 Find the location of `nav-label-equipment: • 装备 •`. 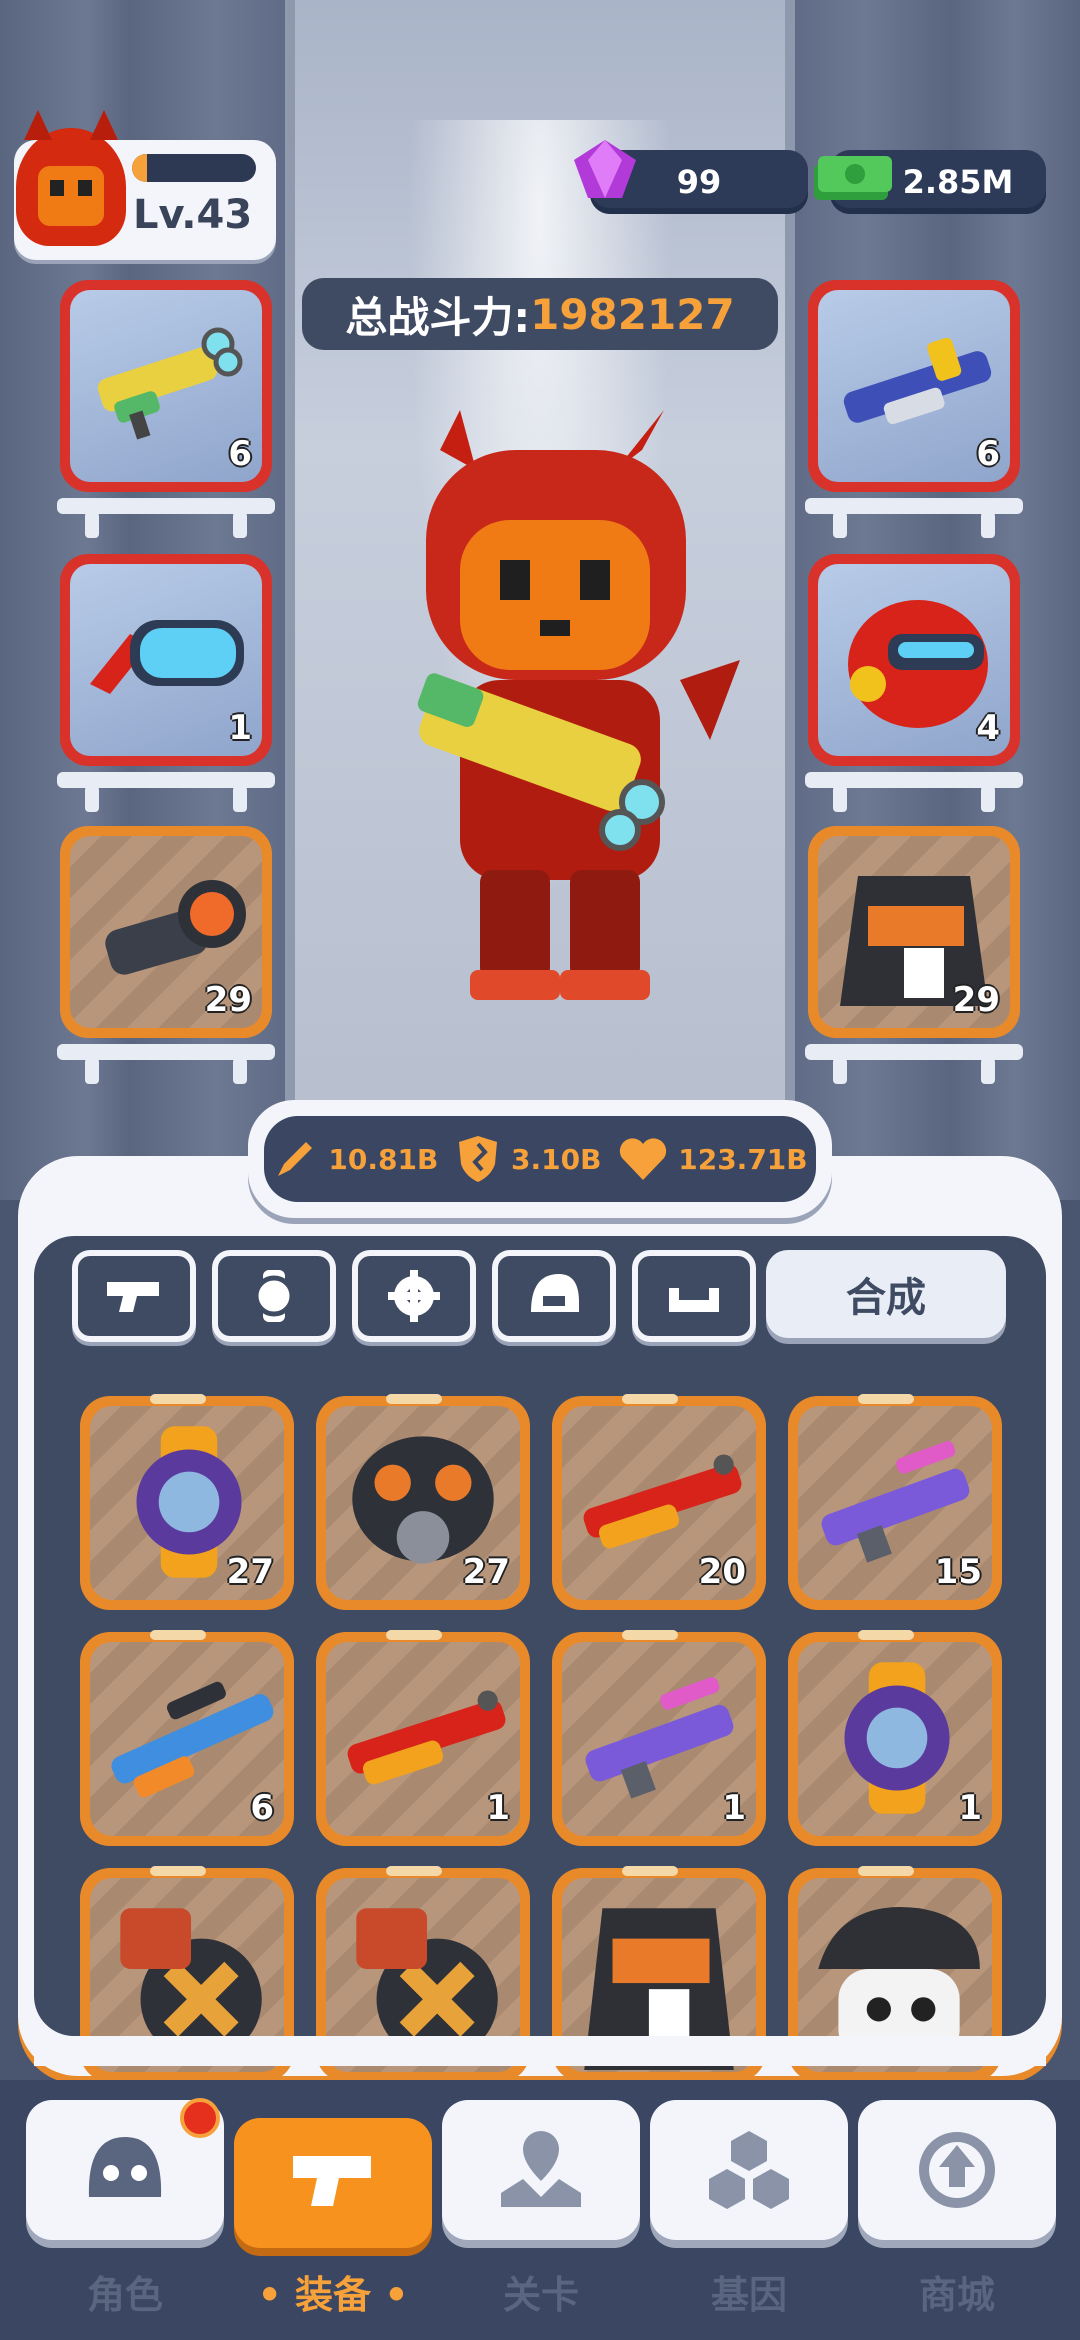

nav-label-equipment: • 装备 • is located at coordinates (333, 2295).